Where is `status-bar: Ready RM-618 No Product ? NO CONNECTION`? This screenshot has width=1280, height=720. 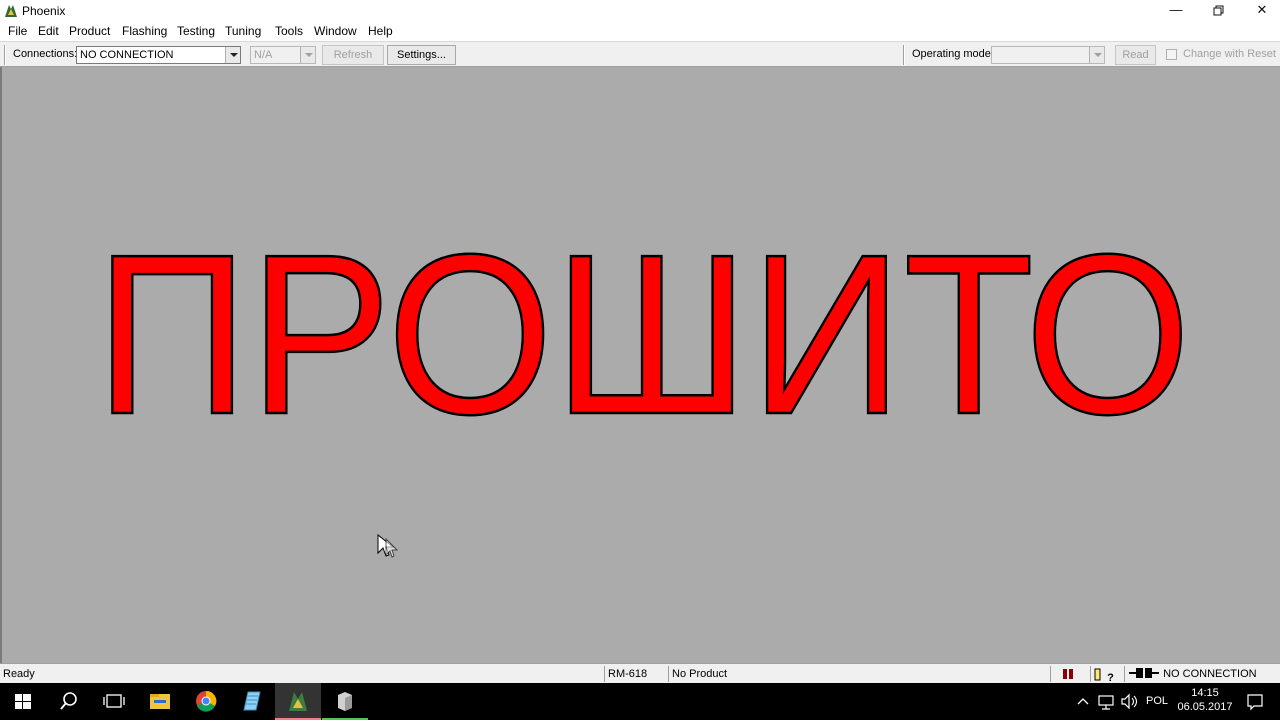
status-bar: Ready RM-618 No Product ? NO CONNECTION is located at coordinates (640, 673).